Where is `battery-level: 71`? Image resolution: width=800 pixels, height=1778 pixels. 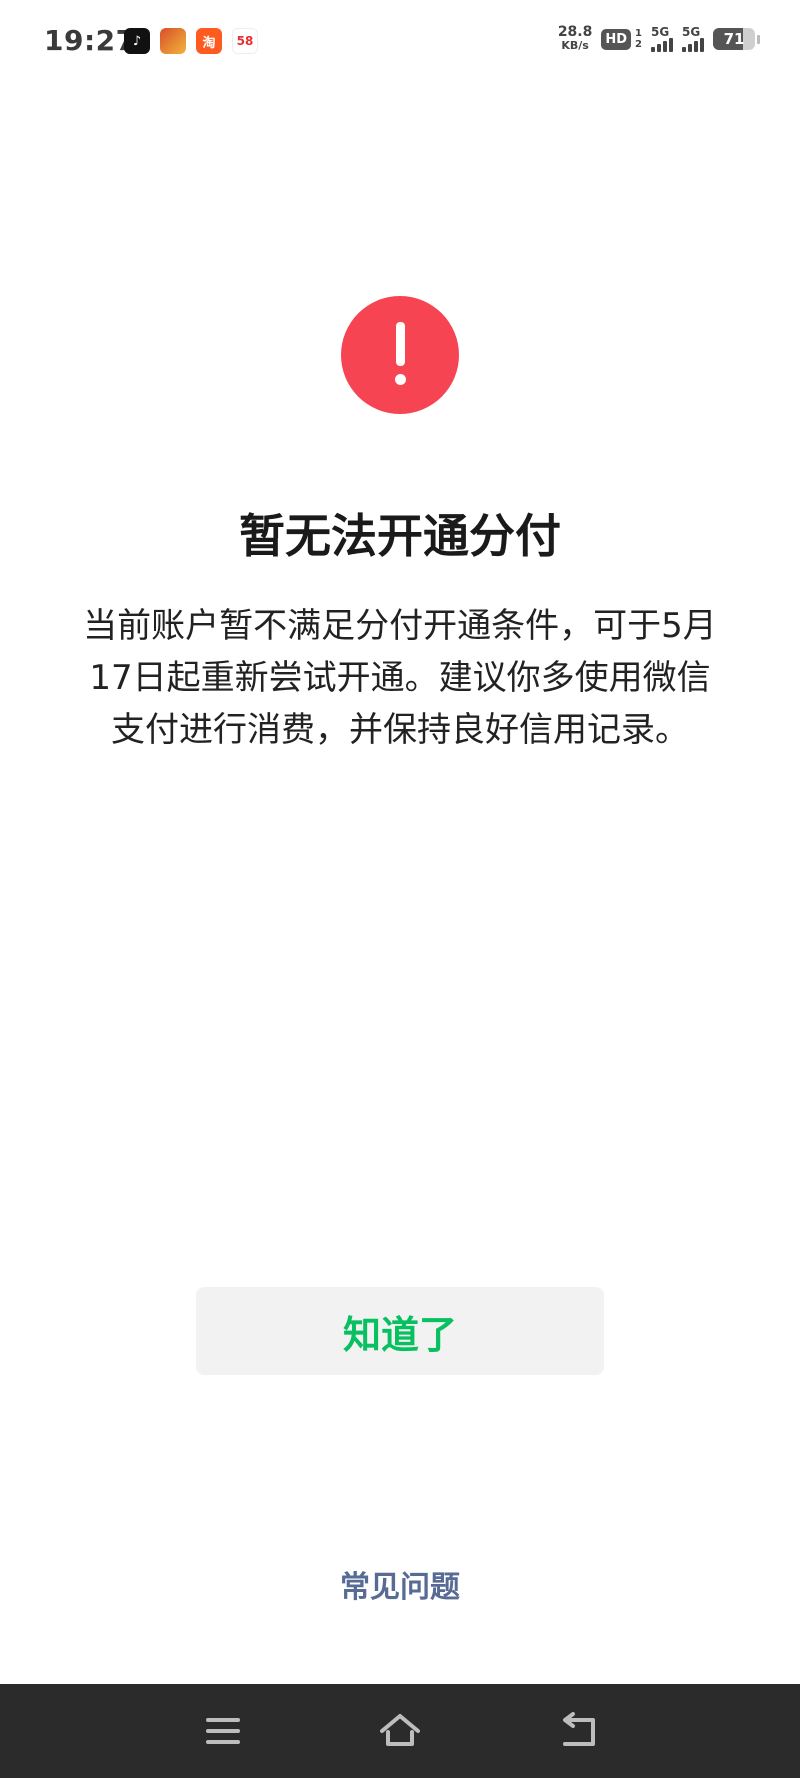
battery-level: 71 is located at coordinates (734, 39).